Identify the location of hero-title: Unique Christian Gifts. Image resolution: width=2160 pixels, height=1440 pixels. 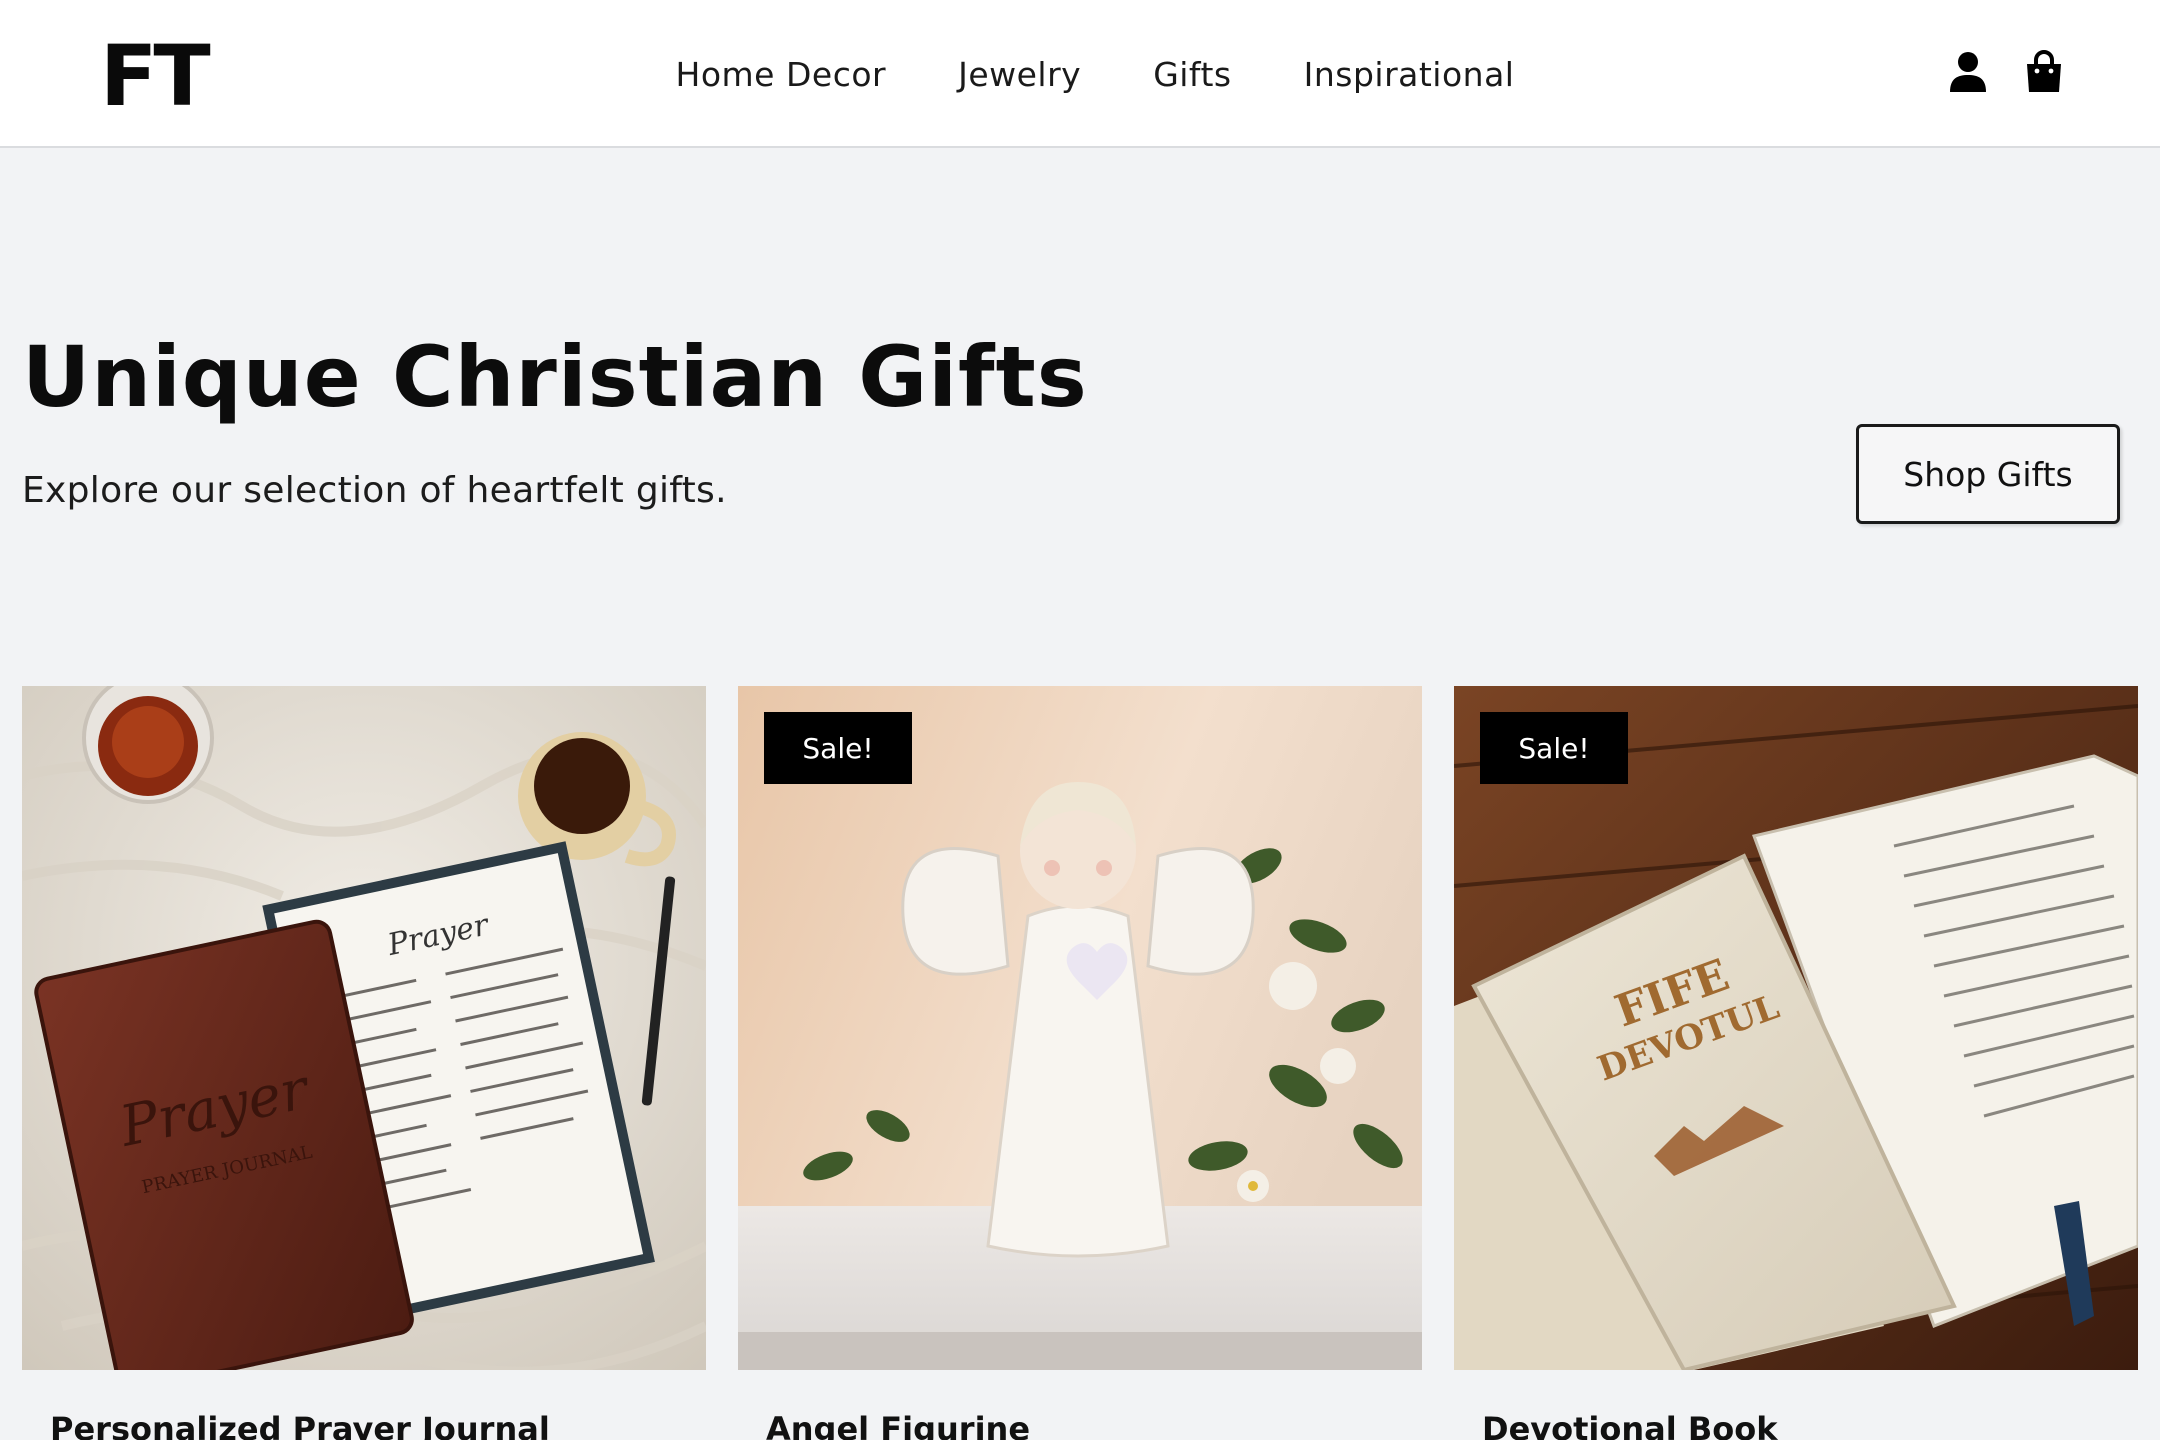
(555, 377).